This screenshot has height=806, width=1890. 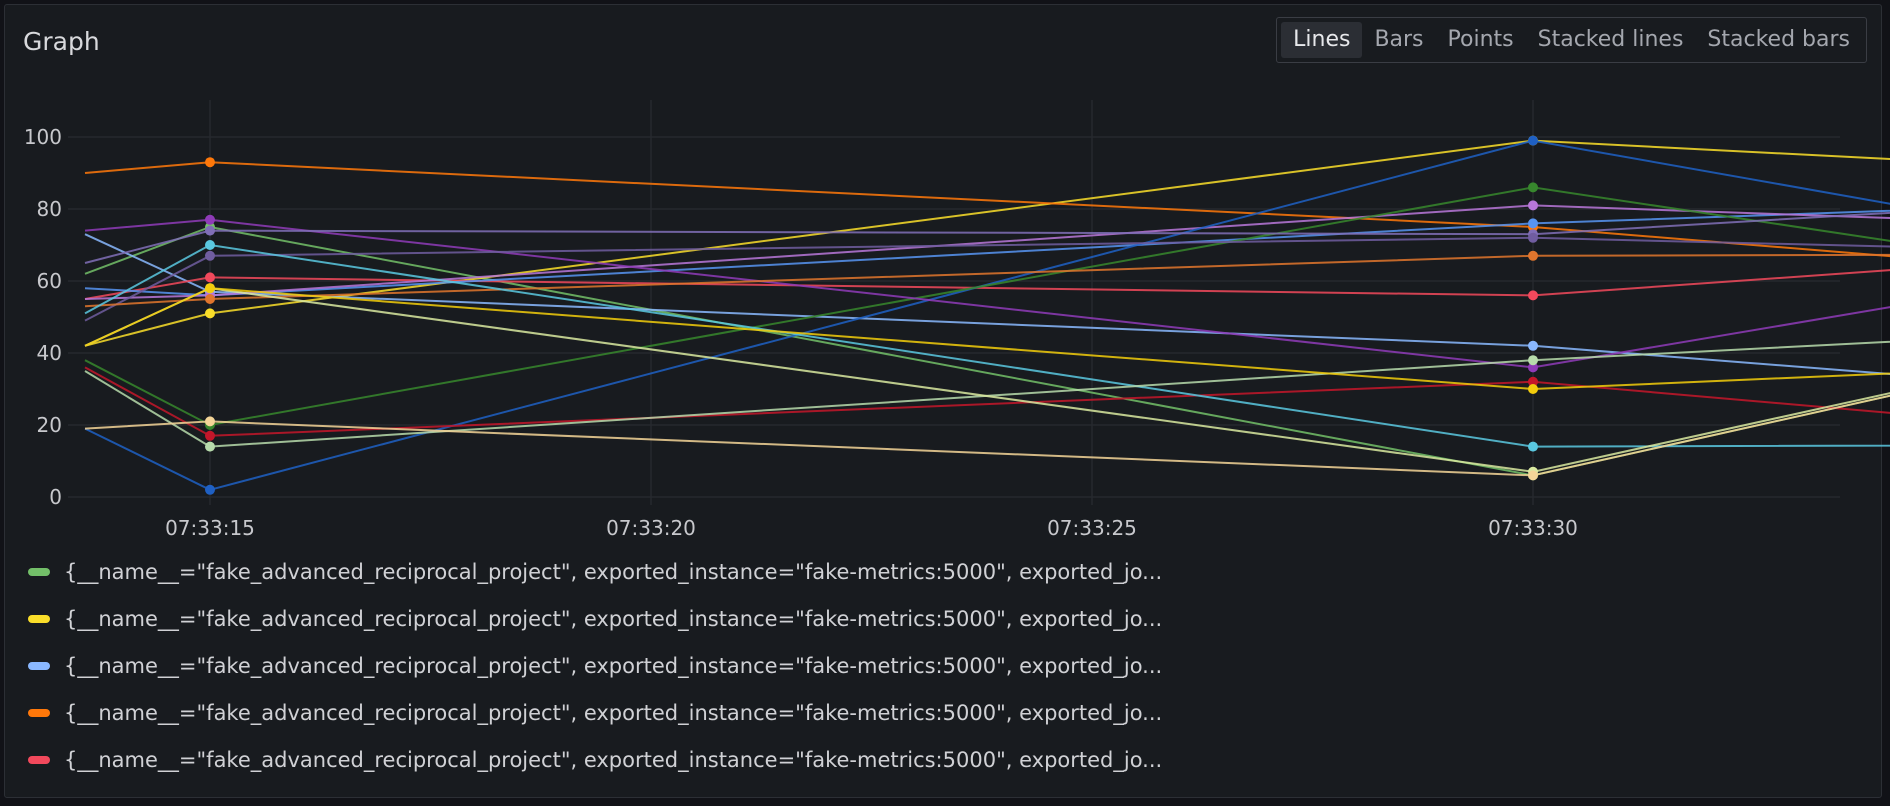 What do you see at coordinates (210, 528) in the screenshot?
I see `x-tick-label: 07:33:15` at bounding box center [210, 528].